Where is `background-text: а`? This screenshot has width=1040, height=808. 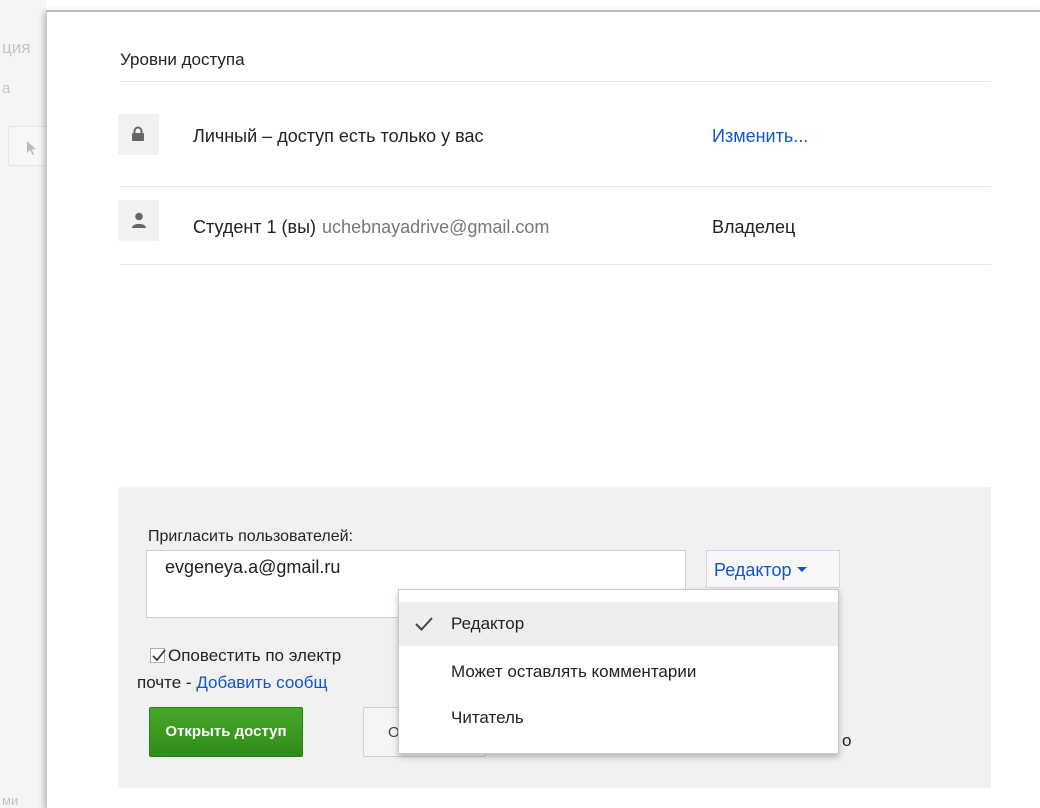 background-text: а is located at coordinates (6, 88).